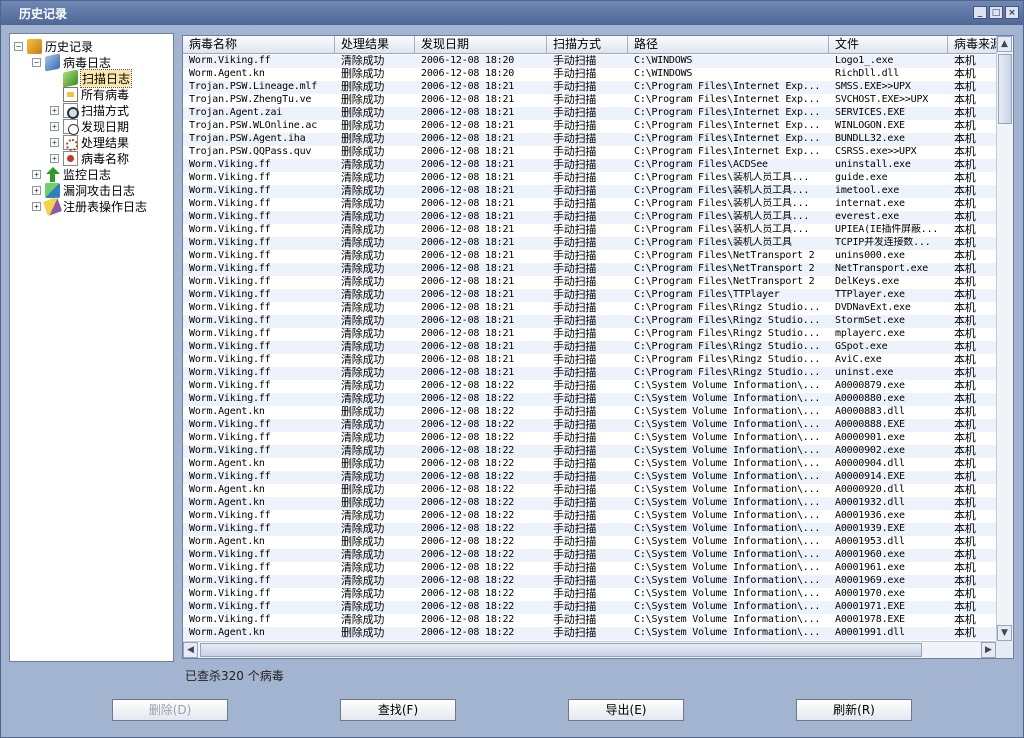 This screenshot has width=1024, height=738. Describe the element at coordinates (626, 710) in the screenshot. I see `export-button: 导出(E)` at that location.